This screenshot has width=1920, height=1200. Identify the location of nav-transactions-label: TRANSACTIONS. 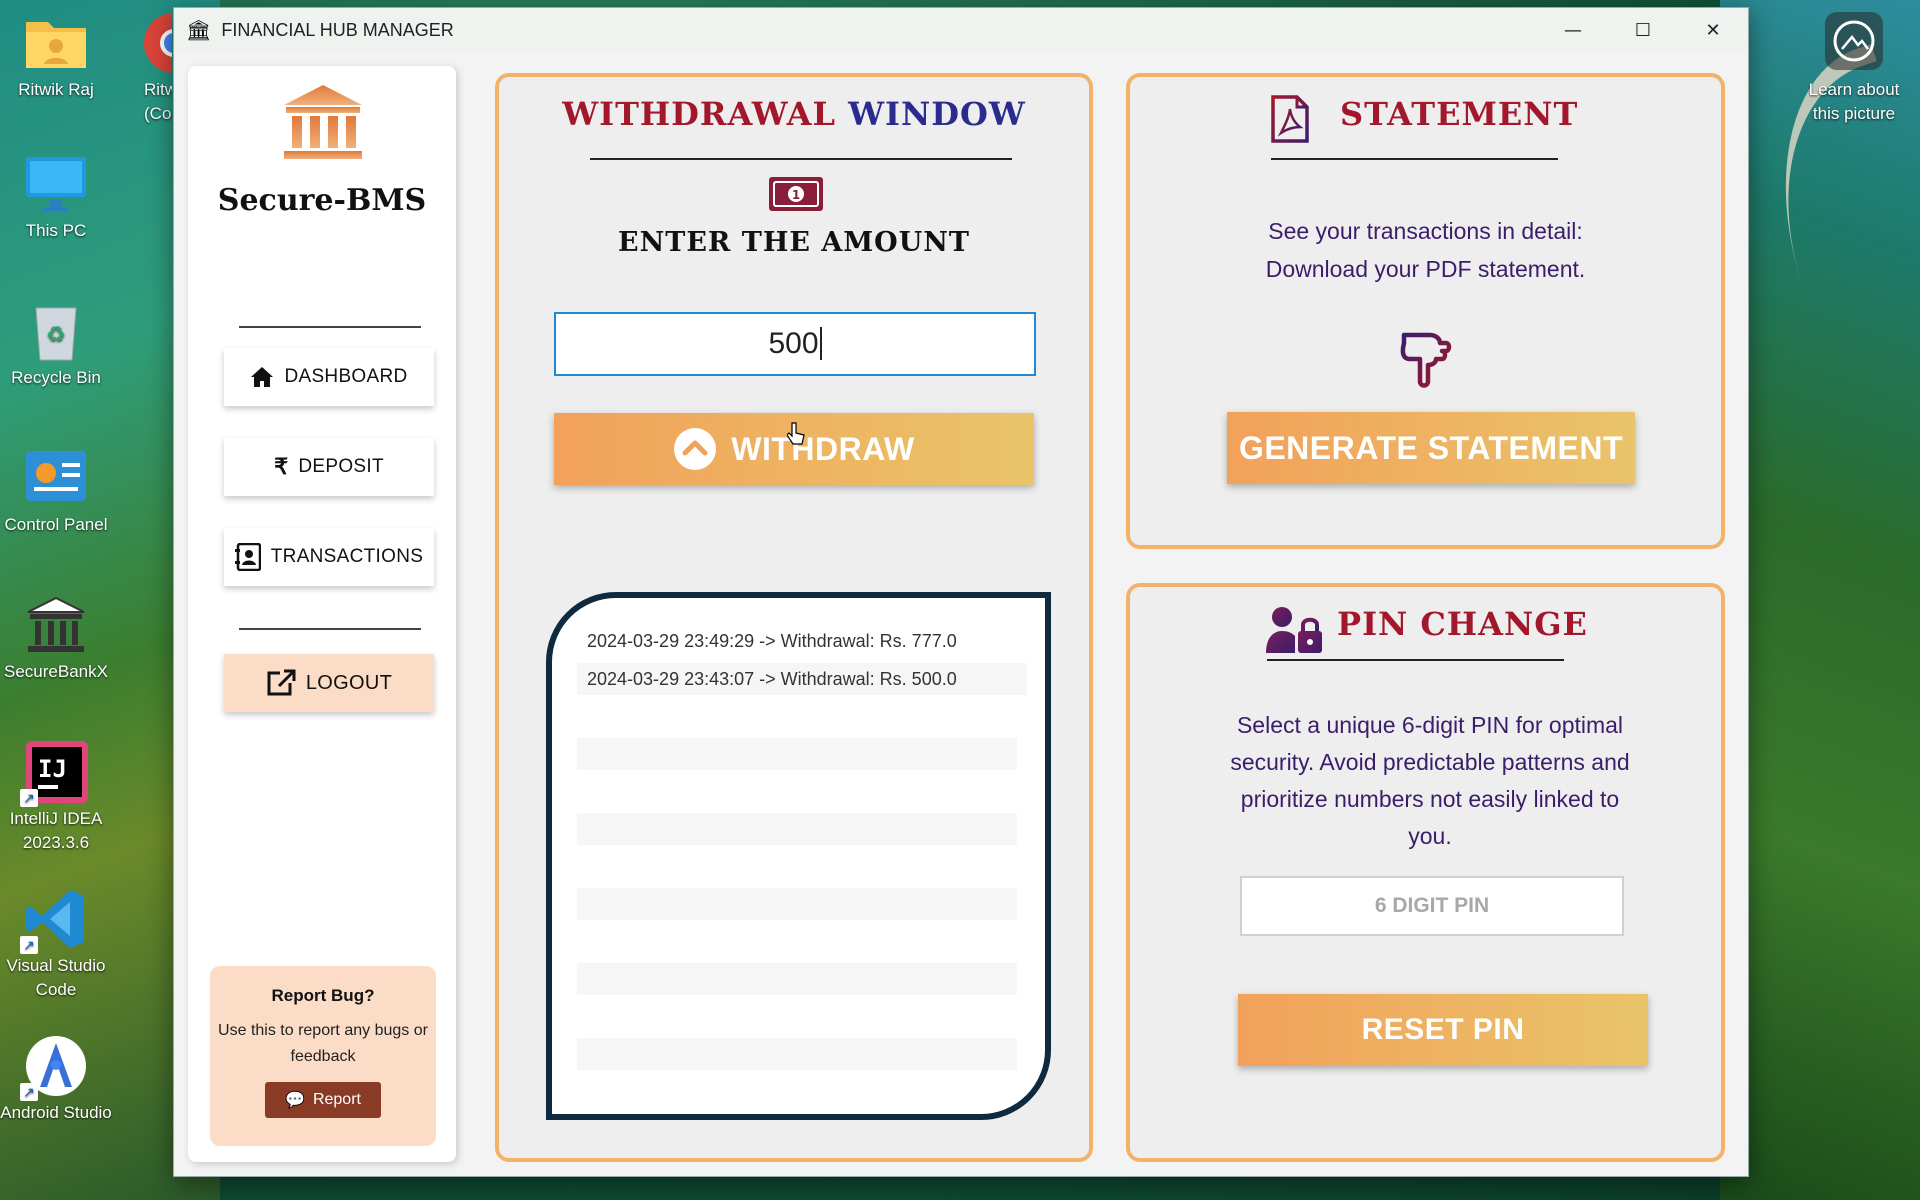
(347, 556).